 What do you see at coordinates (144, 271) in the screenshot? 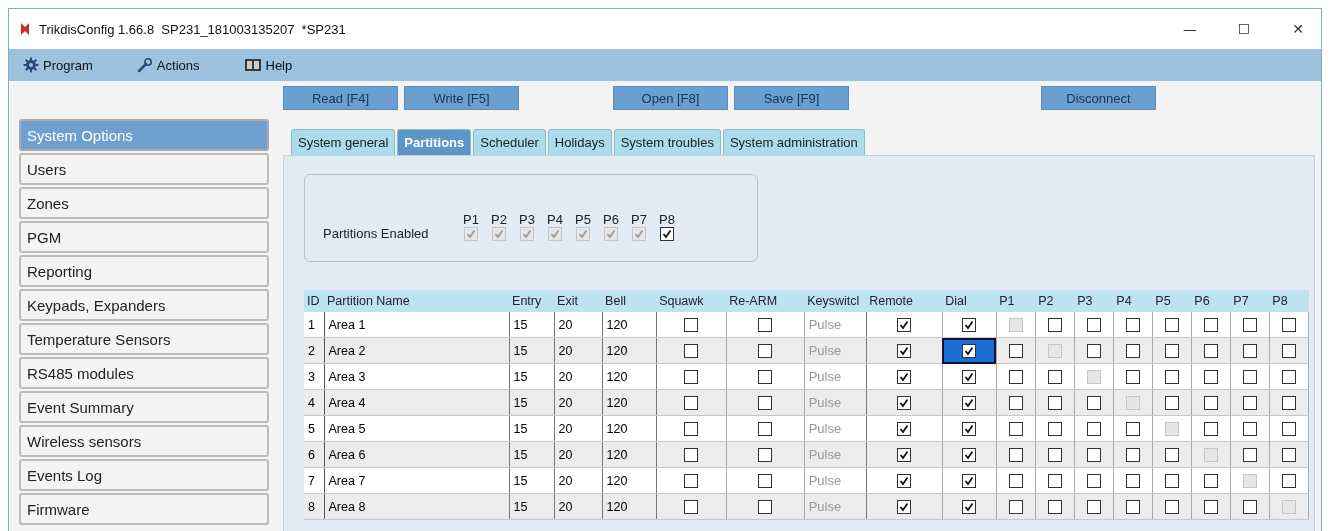
I see `sidebar-item: Reporting` at bounding box center [144, 271].